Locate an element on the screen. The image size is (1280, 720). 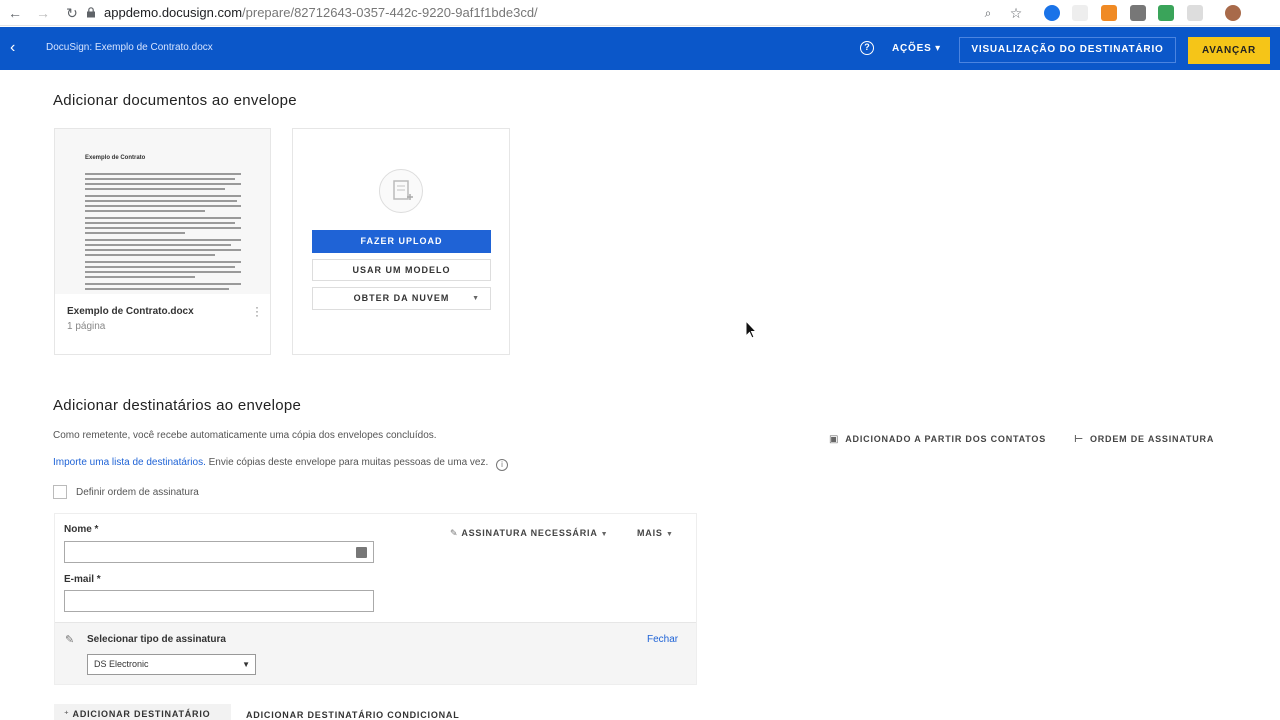
signature-required-label: ASSINATURA NECESSÁRIA is located at coordinates (529, 533).